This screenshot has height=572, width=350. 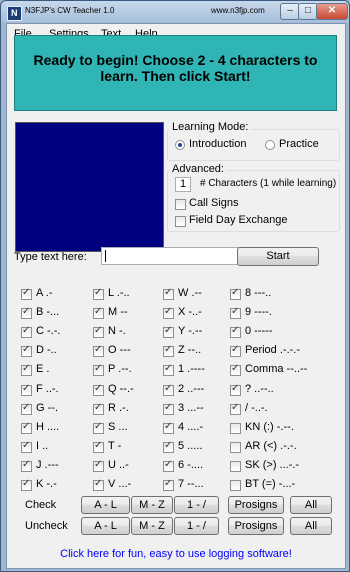 What do you see at coordinates (196, 526) in the screenshot?
I see `uncheck-1-slash-button: 1 - /` at bounding box center [196, 526].